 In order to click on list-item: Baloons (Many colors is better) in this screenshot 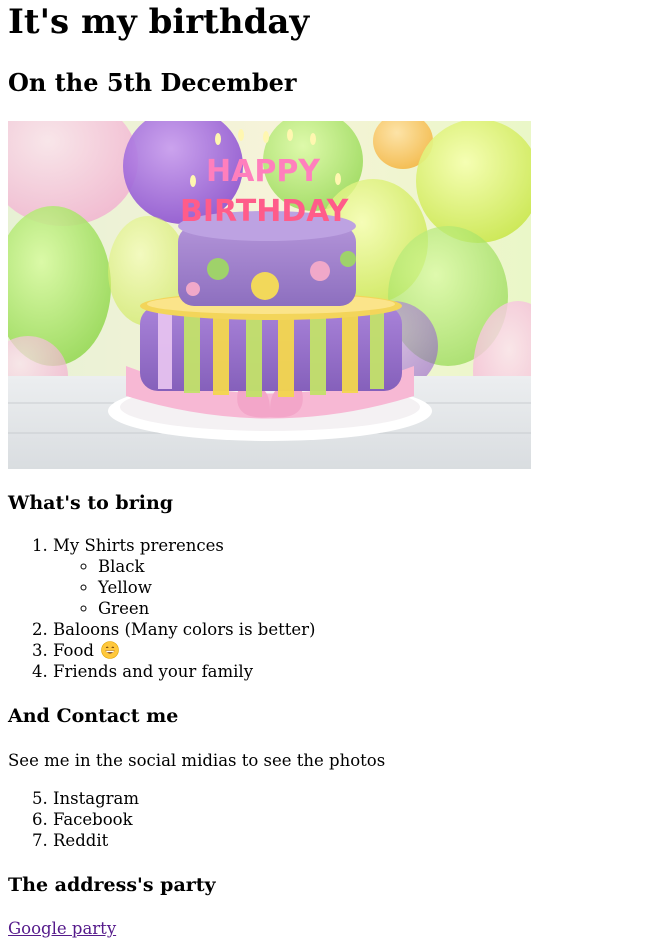, I will do `click(354, 629)`.